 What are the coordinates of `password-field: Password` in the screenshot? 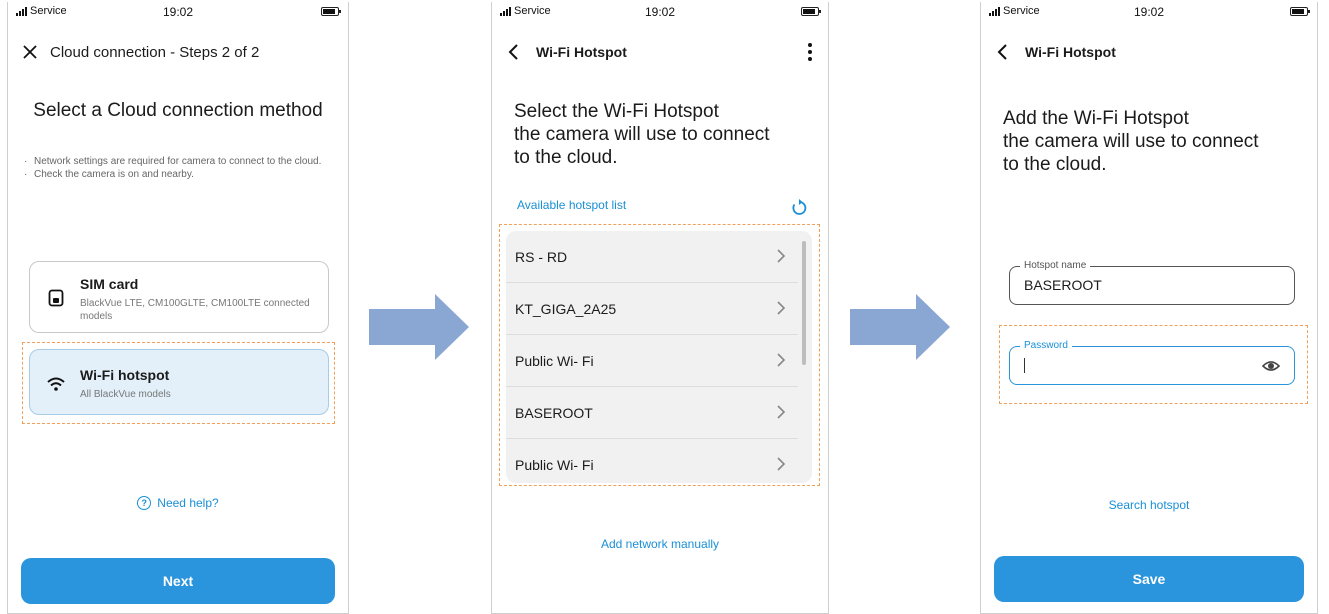 It's located at (1152, 362).